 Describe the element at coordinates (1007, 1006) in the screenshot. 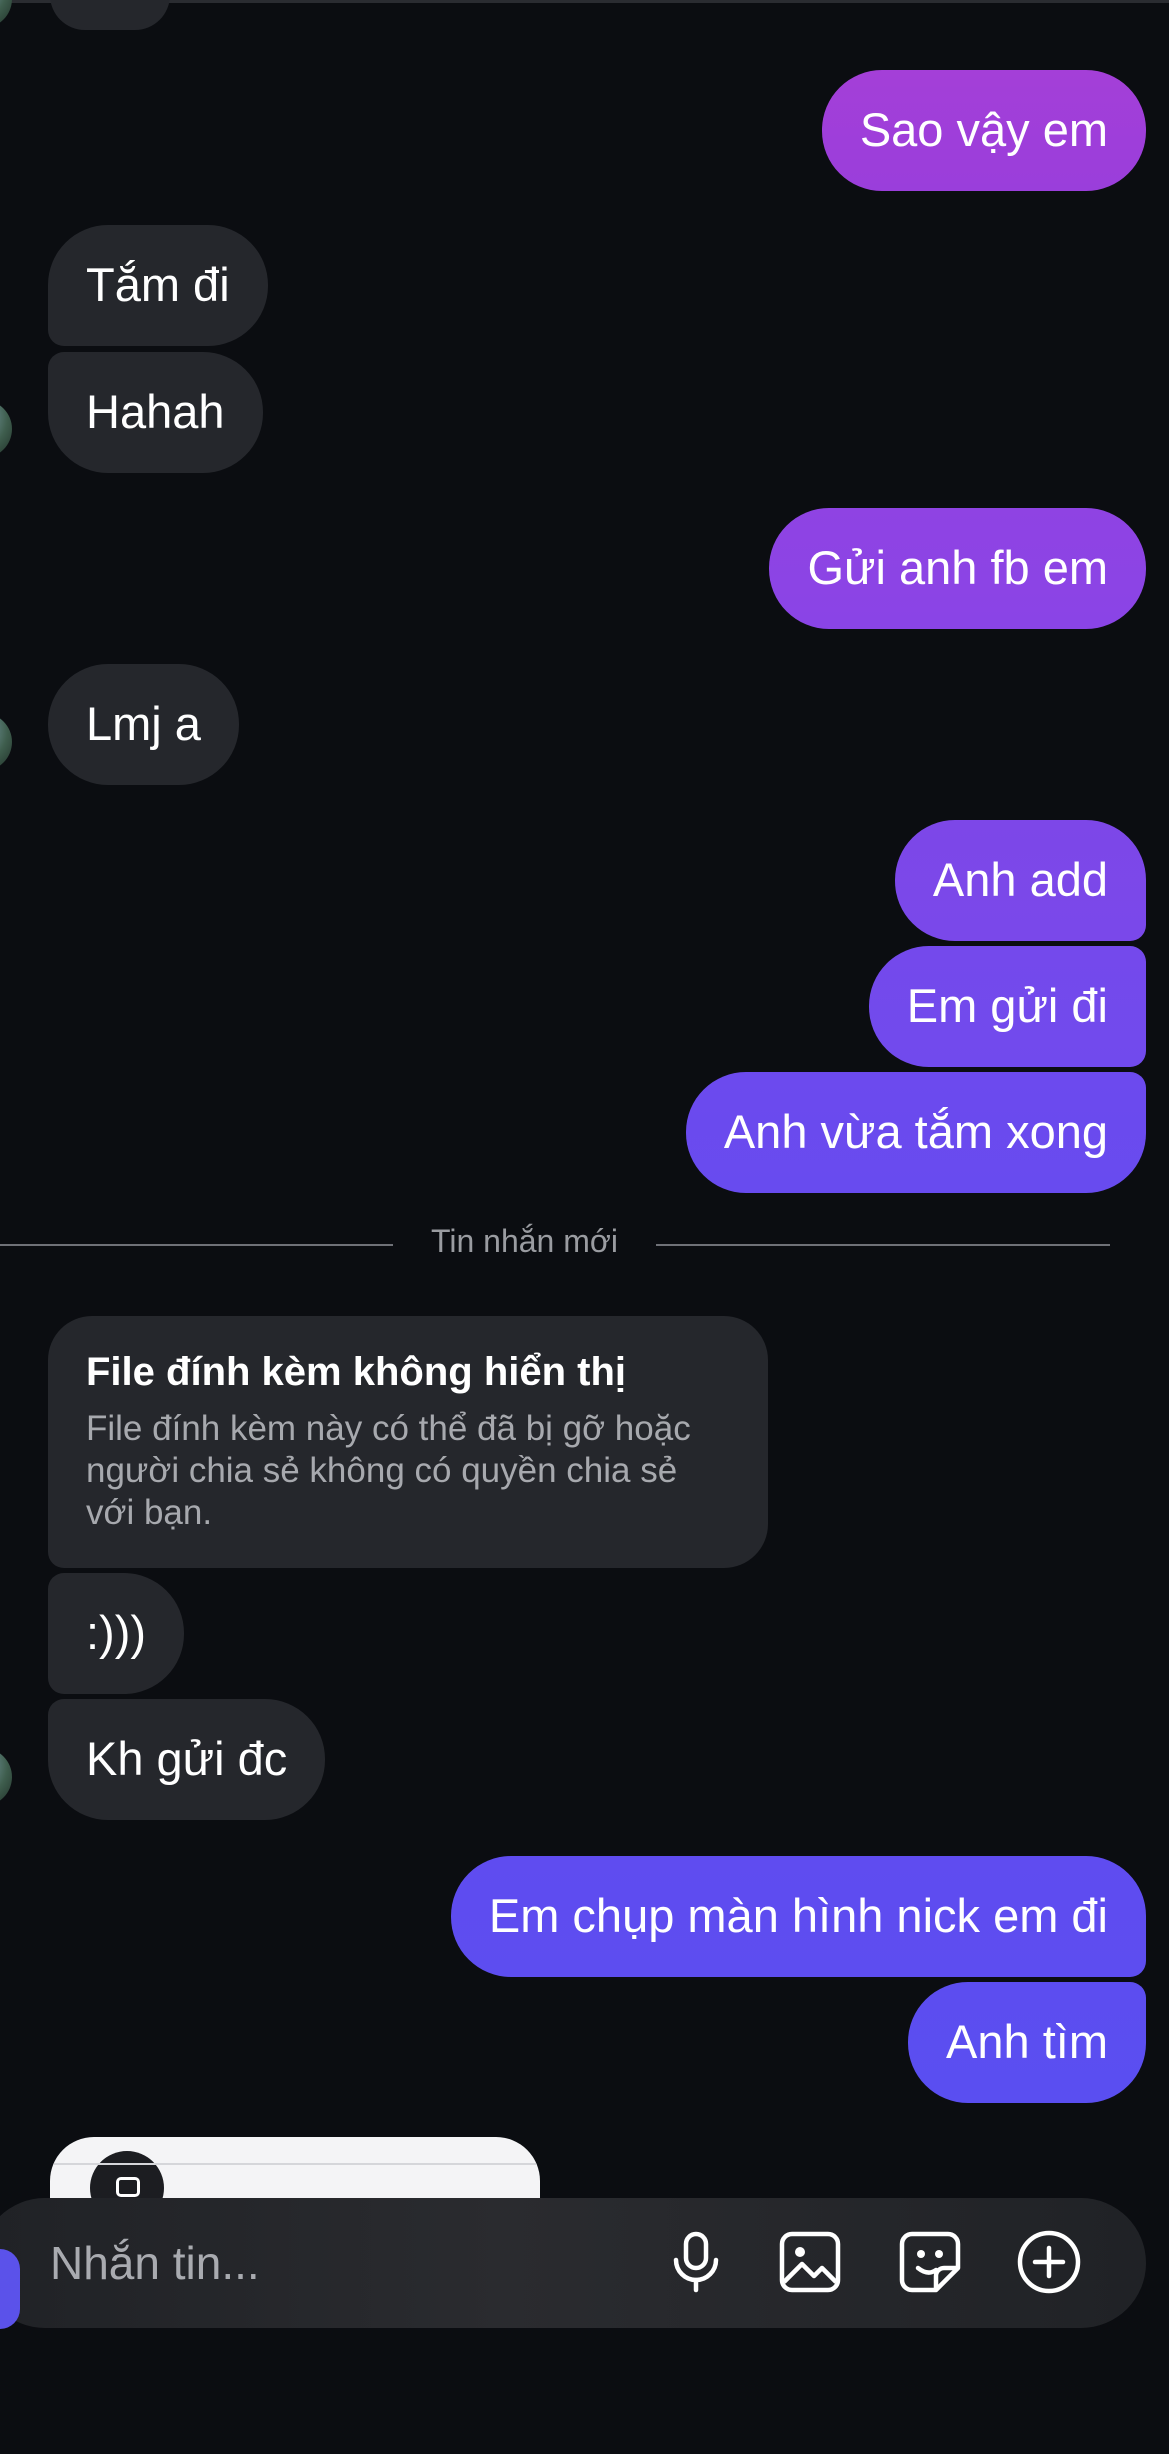

I see `sent-message: Em gửi đi` at that location.